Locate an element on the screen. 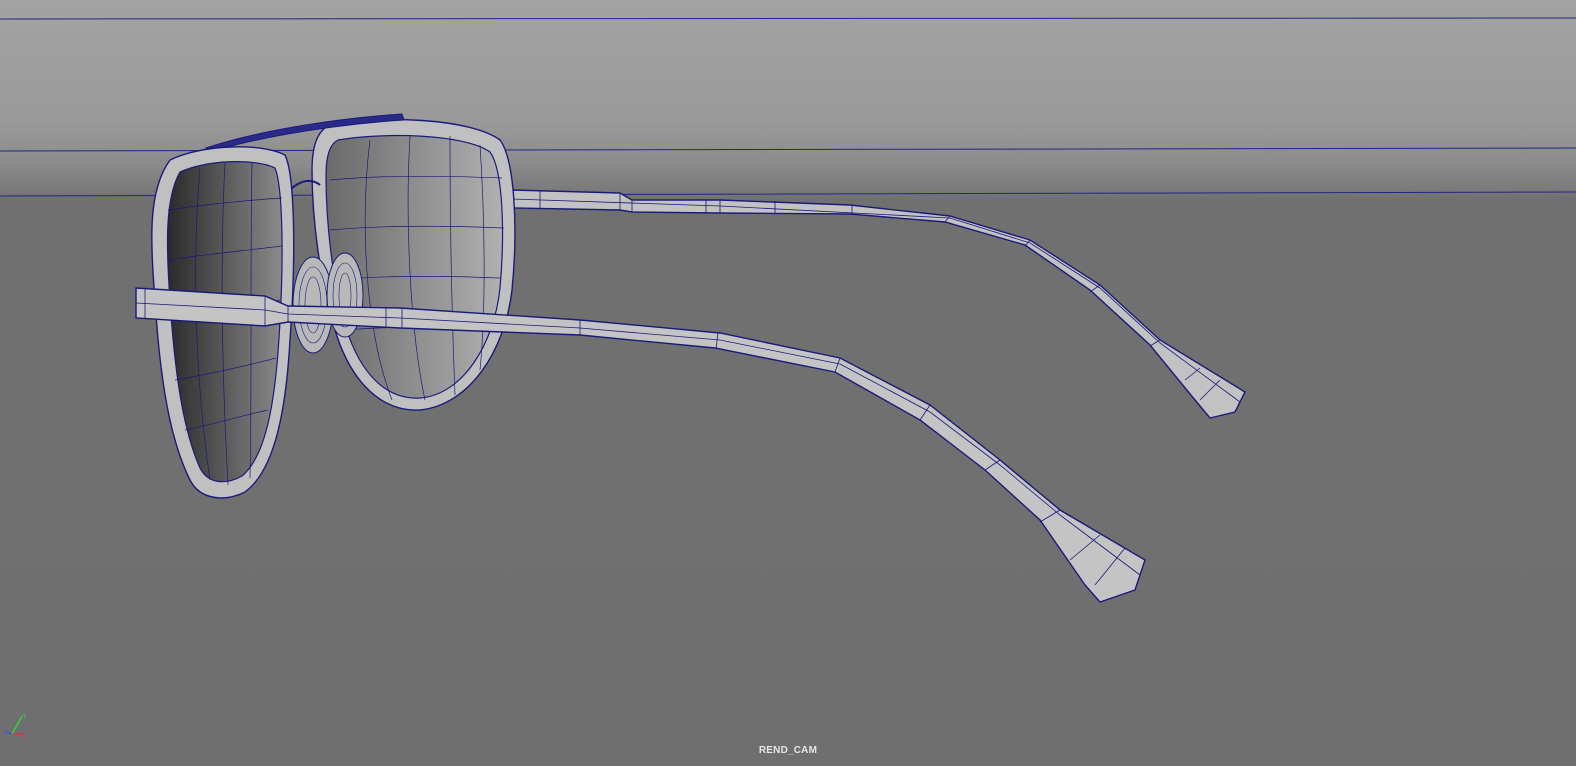 The width and height of the screenshot is (1576, 766). x-axis-label: x is located at coordinates (25, 737).